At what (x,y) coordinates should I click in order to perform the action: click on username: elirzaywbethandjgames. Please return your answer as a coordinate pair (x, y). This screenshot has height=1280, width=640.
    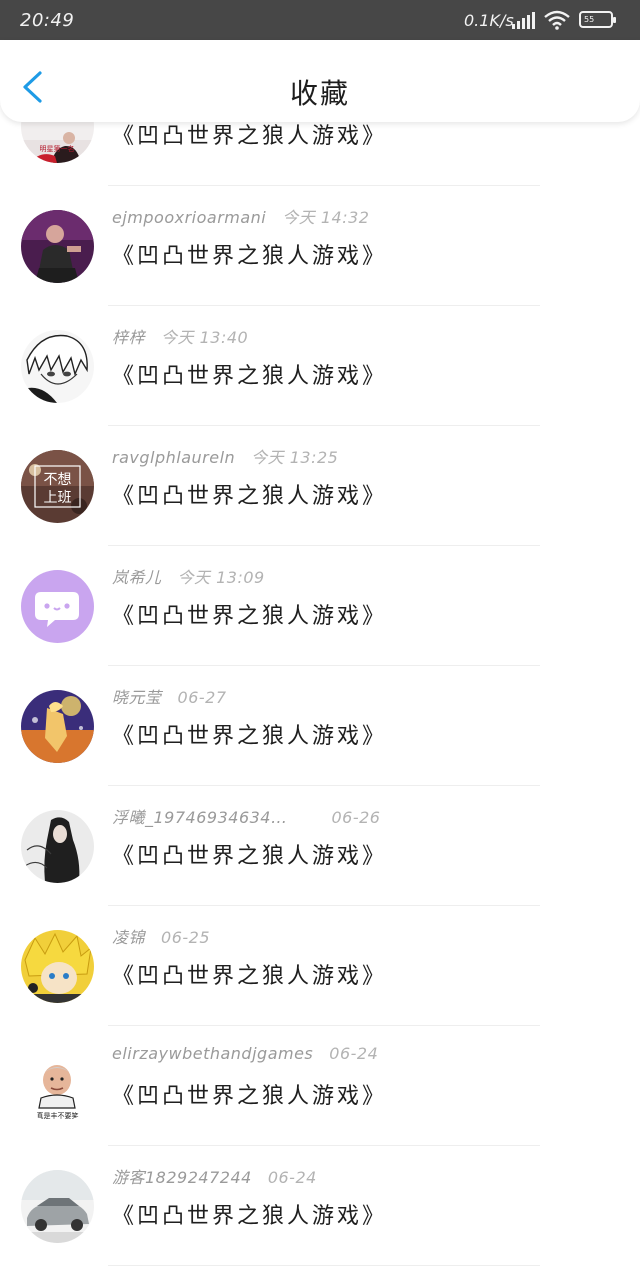
    Looking at the image, I should click on (213, 1053).